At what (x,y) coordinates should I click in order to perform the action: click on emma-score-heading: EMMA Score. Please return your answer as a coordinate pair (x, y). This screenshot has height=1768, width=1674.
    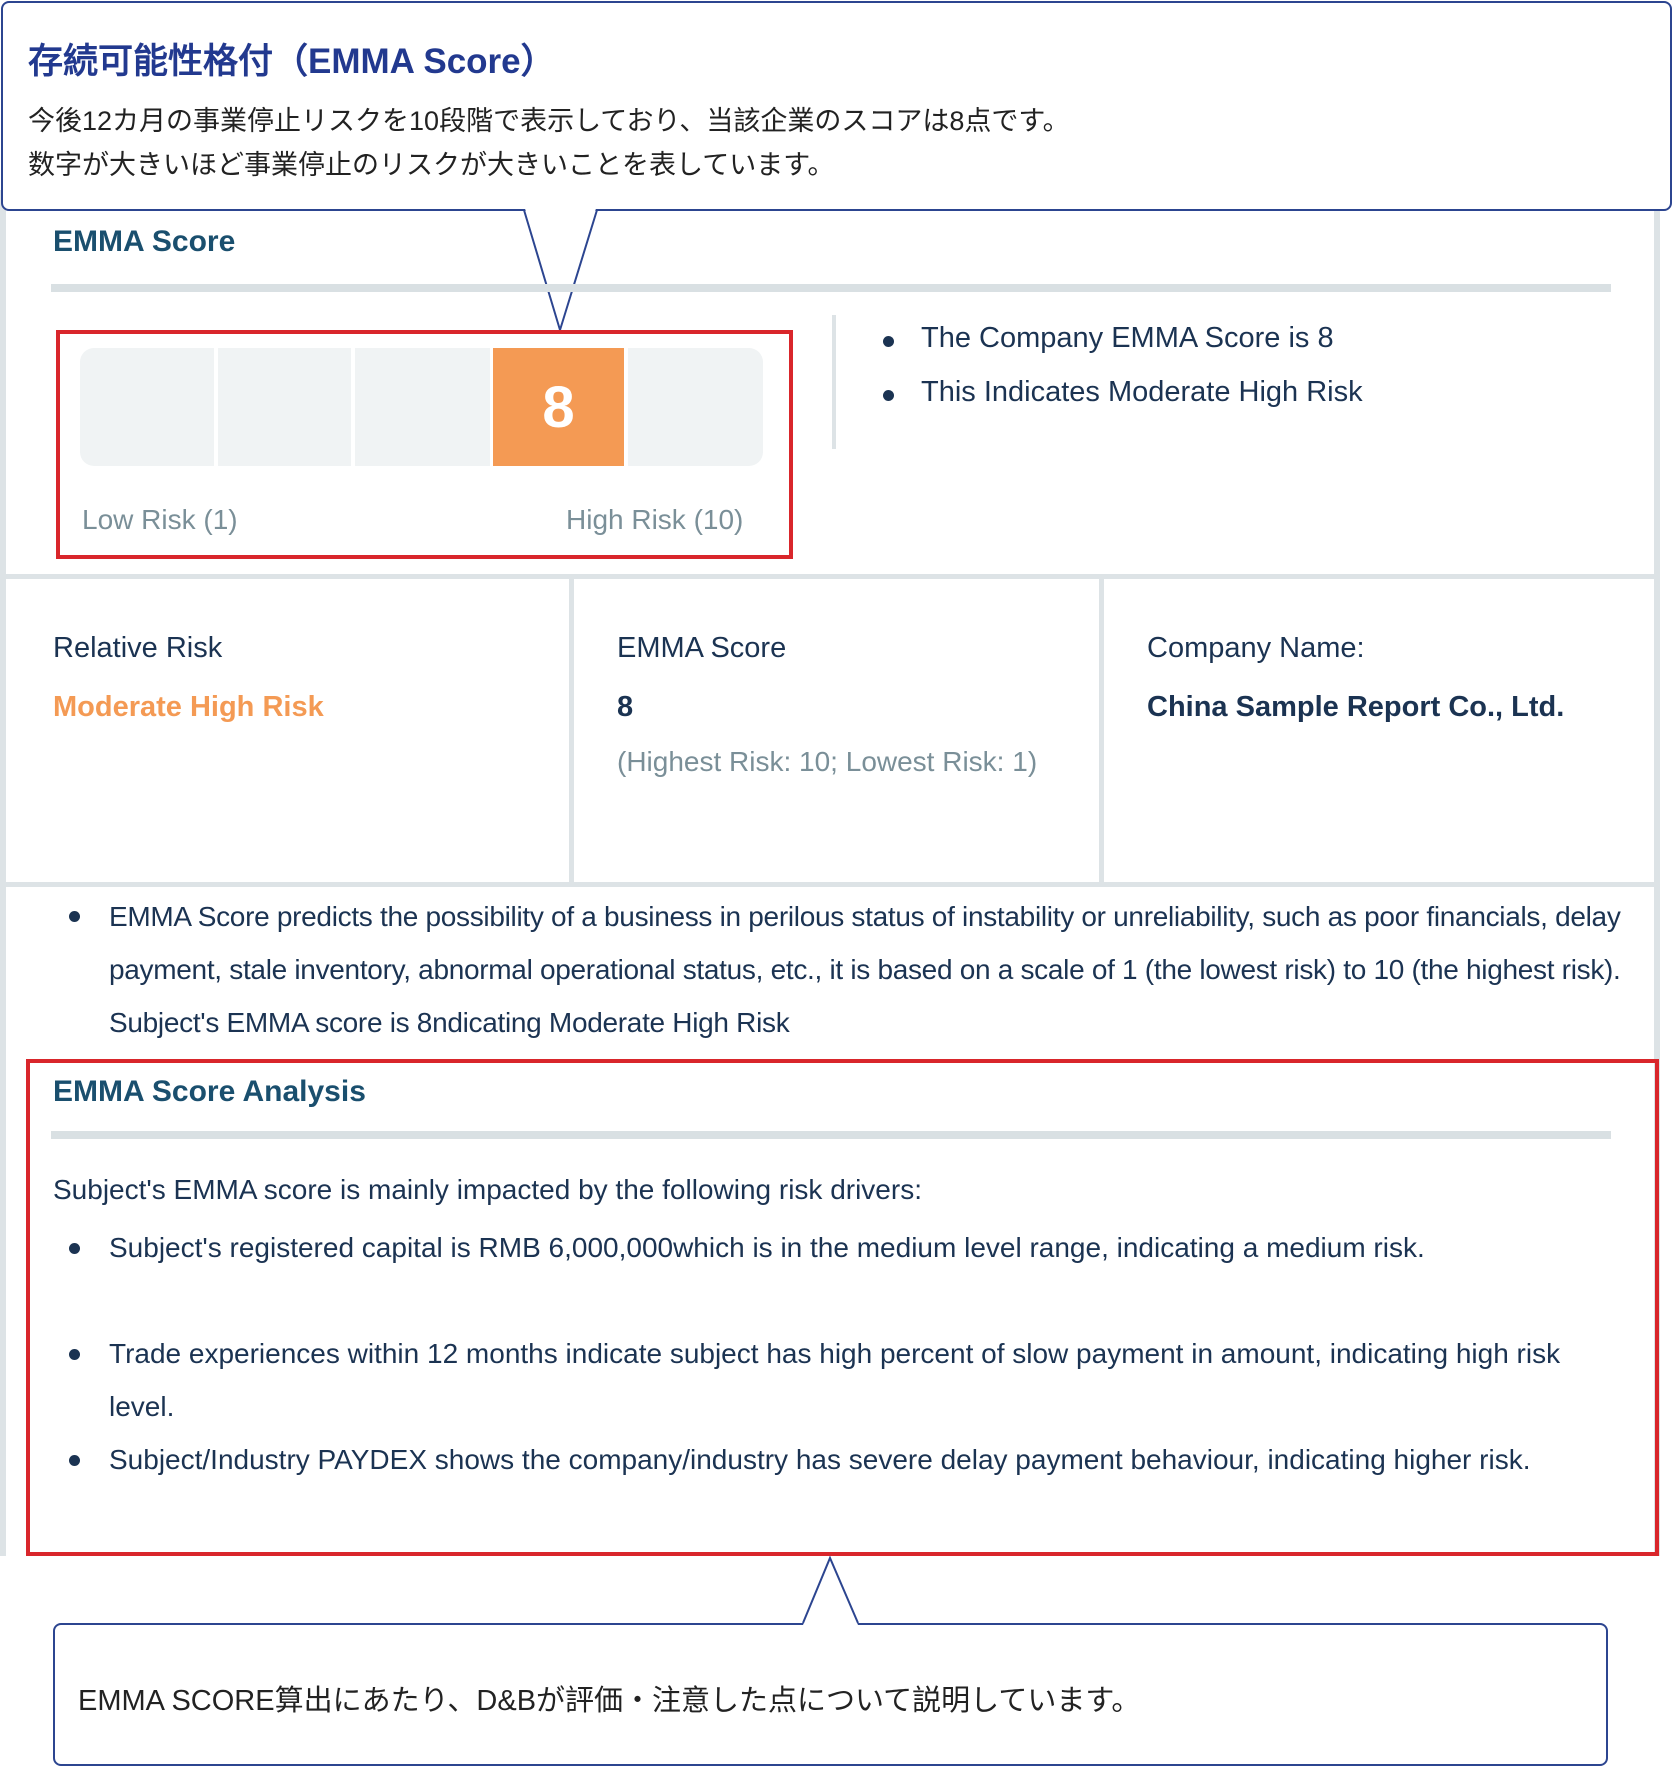
    Looking at the image, I should click on (144, 241).